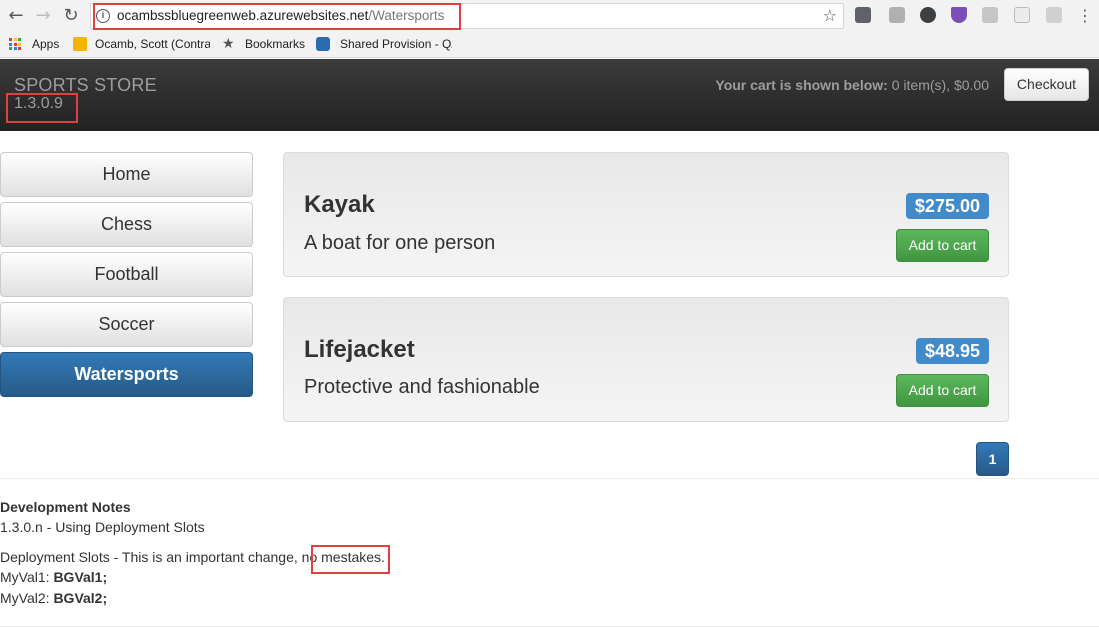 This screenshot has height=628, width=1099. I want to click on checkout-button: Checkout, so click(1046, 84).